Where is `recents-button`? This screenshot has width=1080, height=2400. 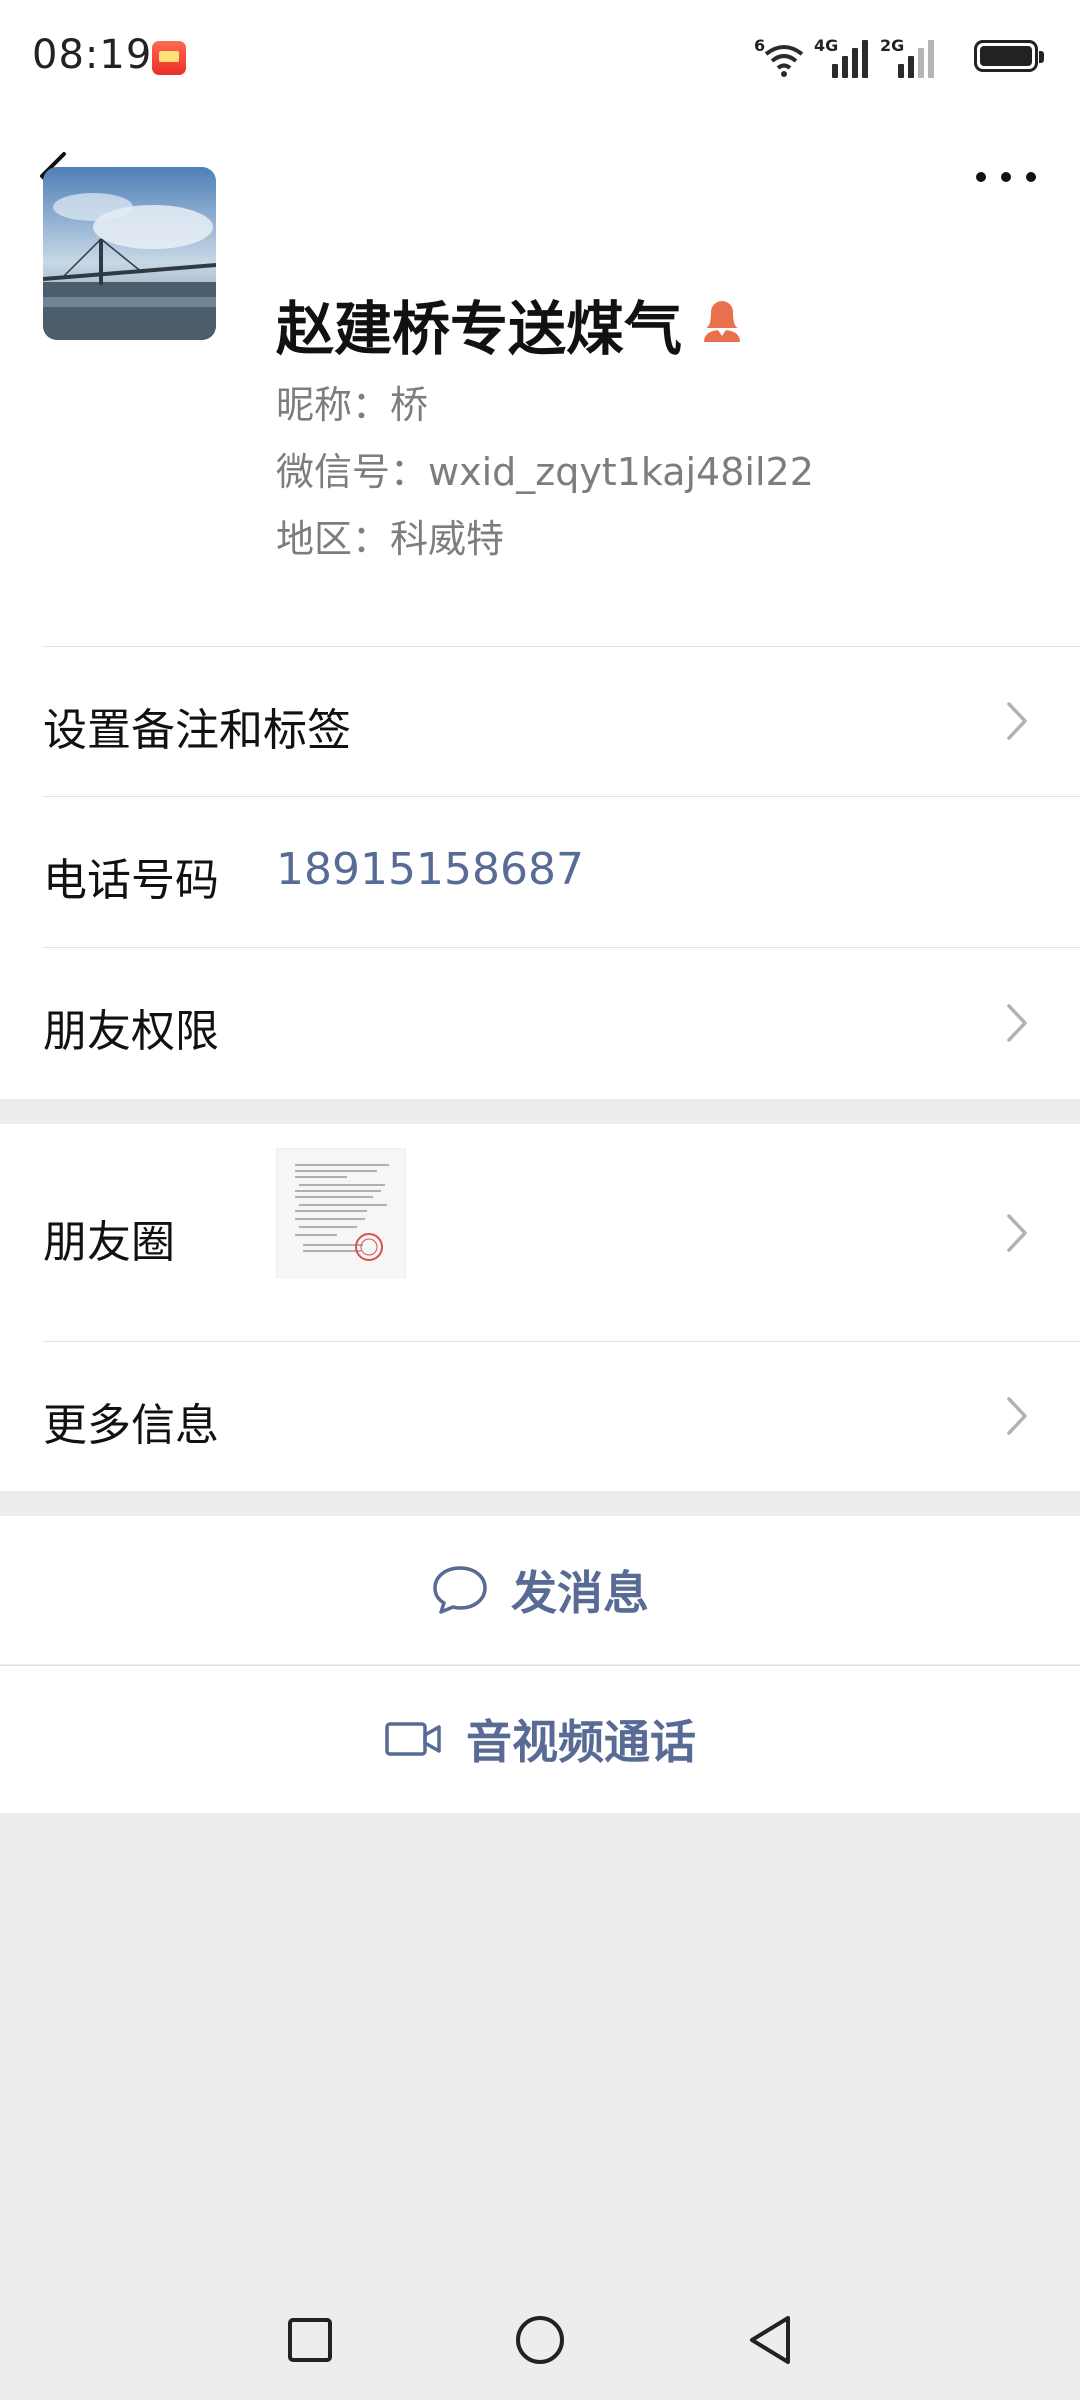 recents-button is located at coordinates (310, 2340).